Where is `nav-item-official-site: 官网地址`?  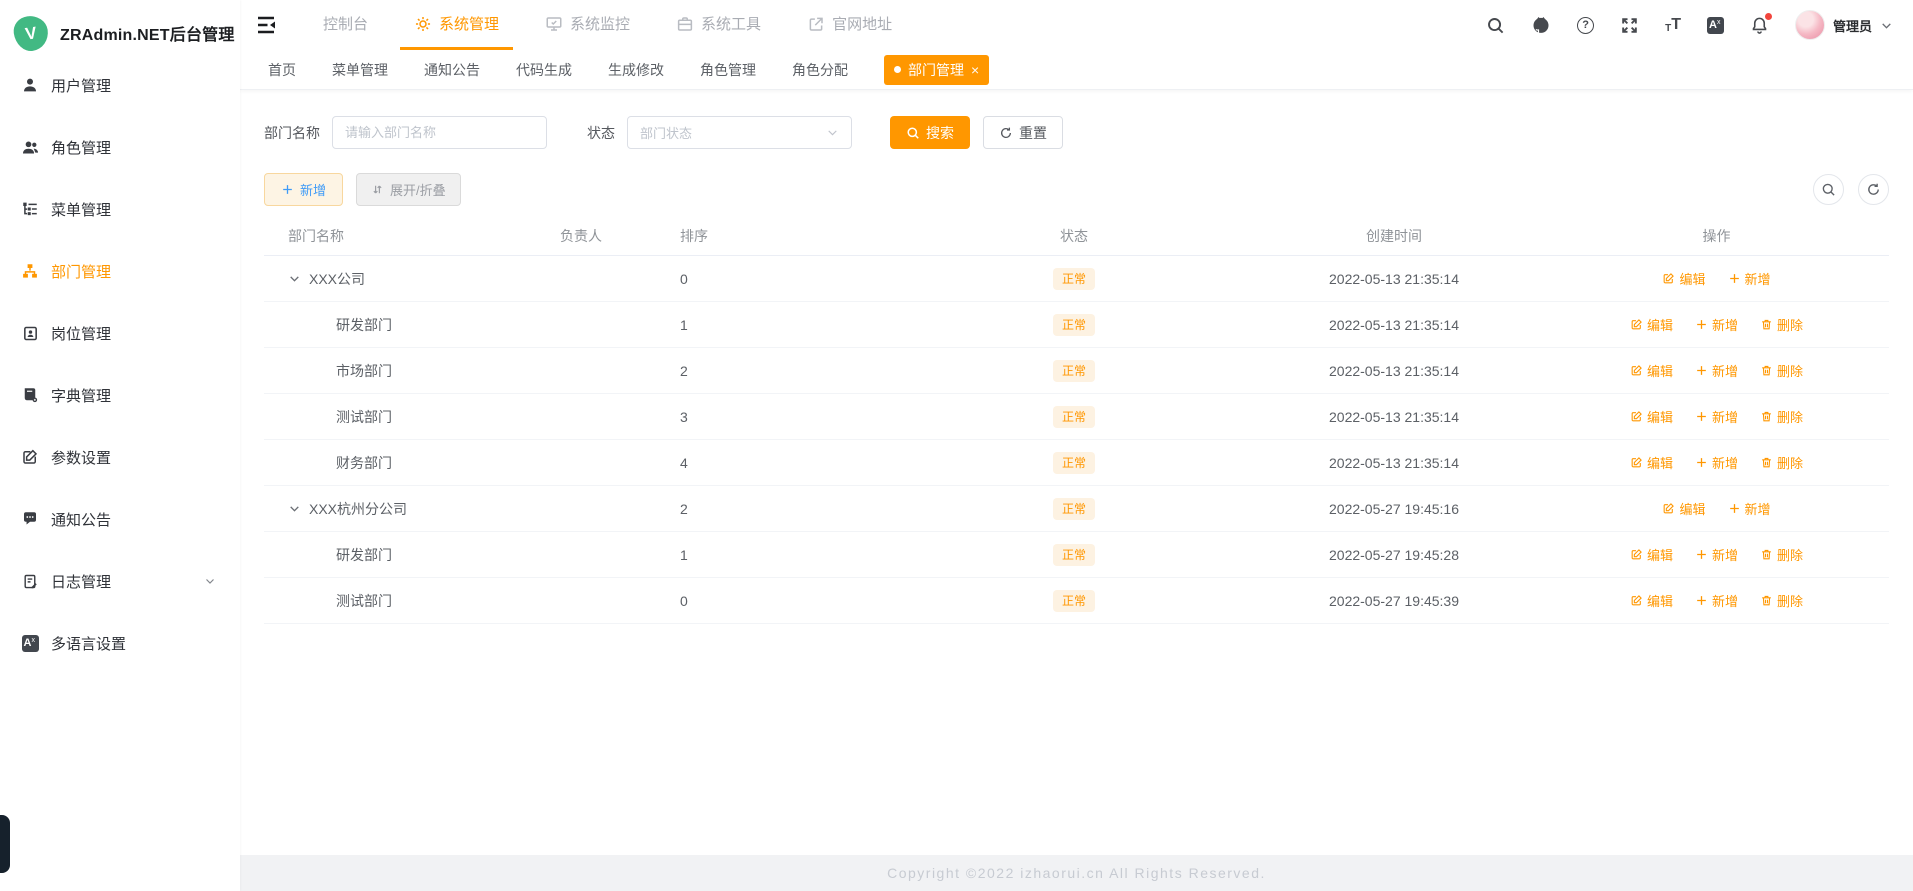
nav-item-official-site: 官网地址 is located at coordinates (849, 25).